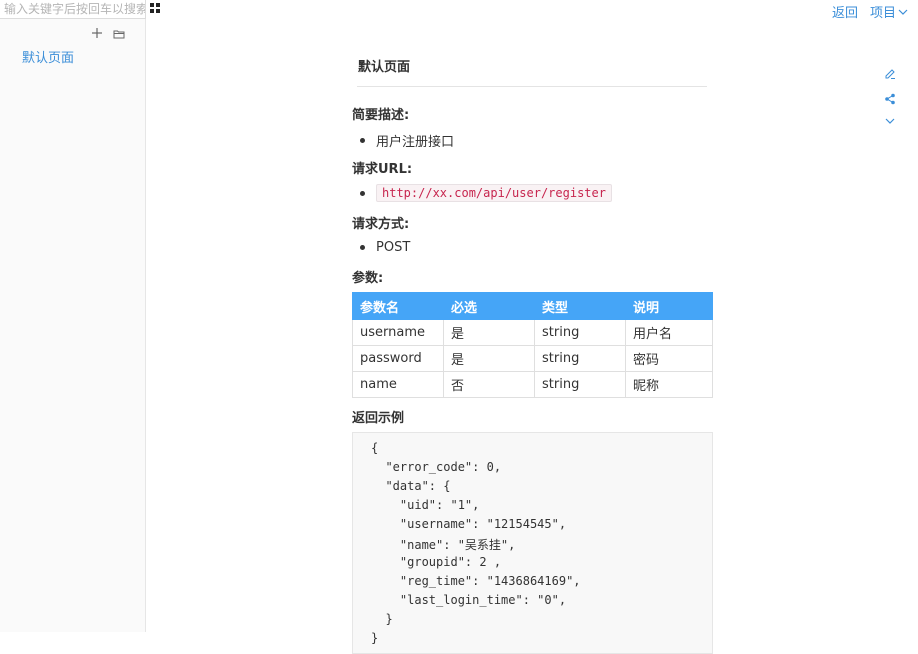 This screenshot has height=654, width=918. Describe the element at coordinates (398, 332) in the screenshot. I see `table-cell: username` at that location.